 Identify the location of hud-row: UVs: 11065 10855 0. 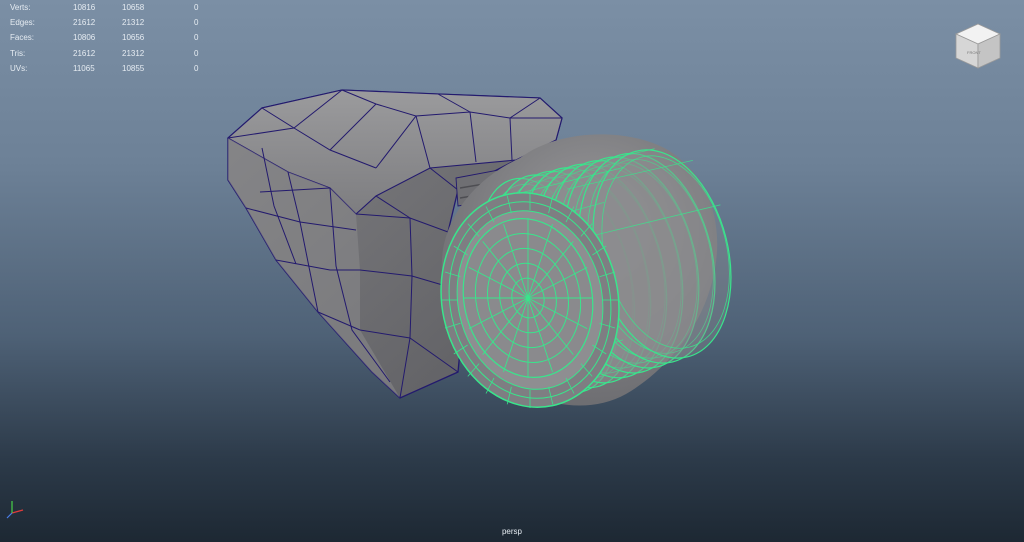
(110, 68).